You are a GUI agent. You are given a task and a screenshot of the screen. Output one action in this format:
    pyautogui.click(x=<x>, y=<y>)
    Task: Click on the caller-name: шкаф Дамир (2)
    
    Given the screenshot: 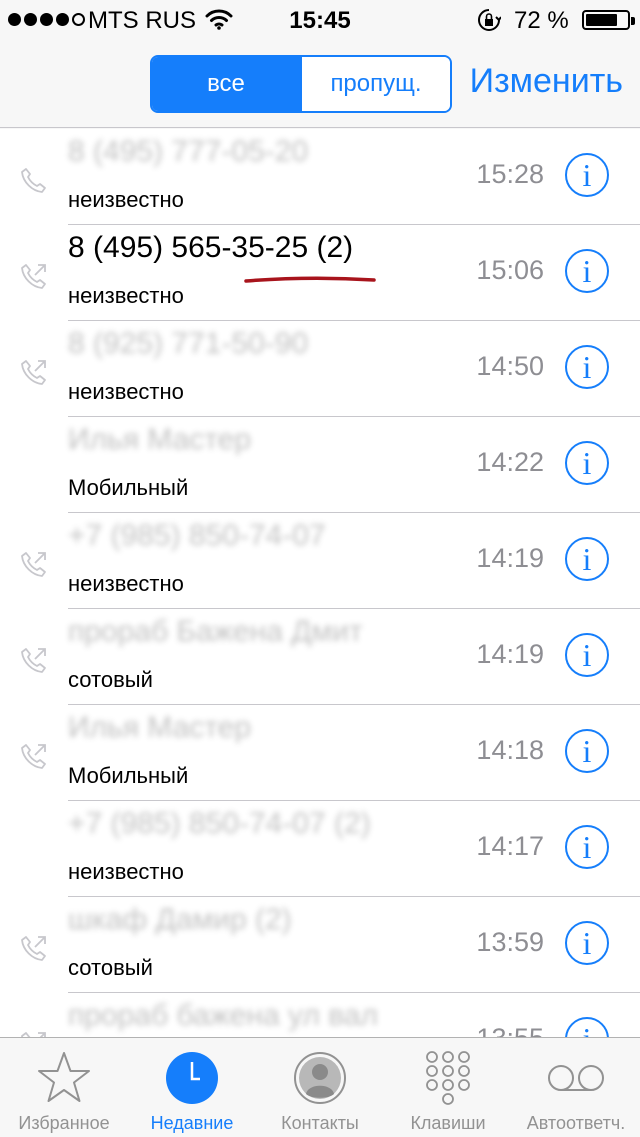 What is the action you would take?
    pyautogui.click(x=180, y=919)
    